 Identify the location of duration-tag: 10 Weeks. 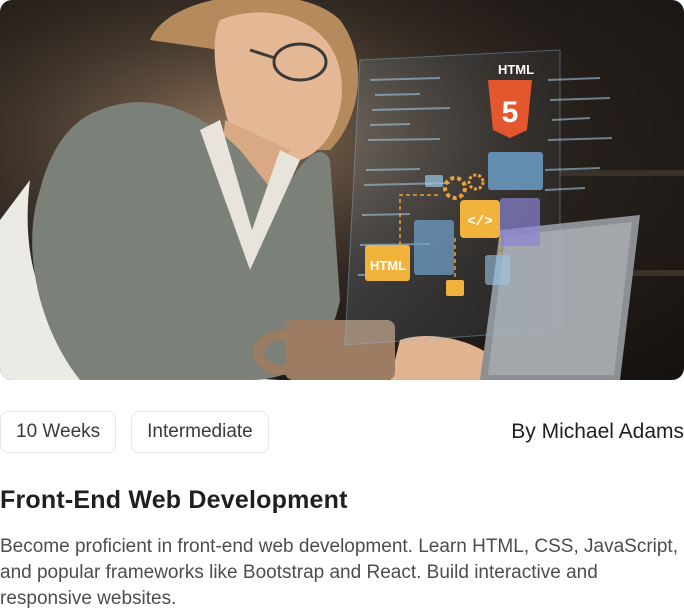
(58, 432).